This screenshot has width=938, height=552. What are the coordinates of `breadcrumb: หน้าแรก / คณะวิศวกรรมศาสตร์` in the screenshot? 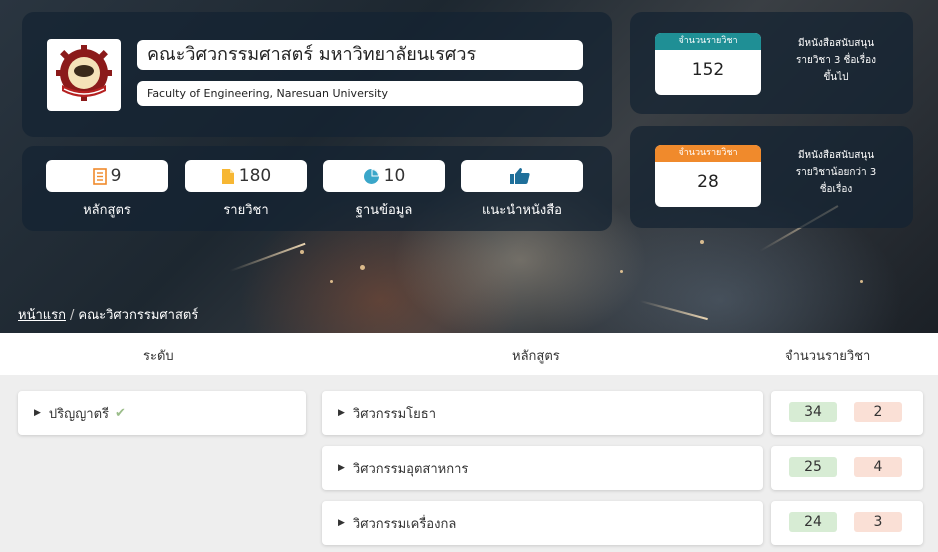 It's located at (108, 314).